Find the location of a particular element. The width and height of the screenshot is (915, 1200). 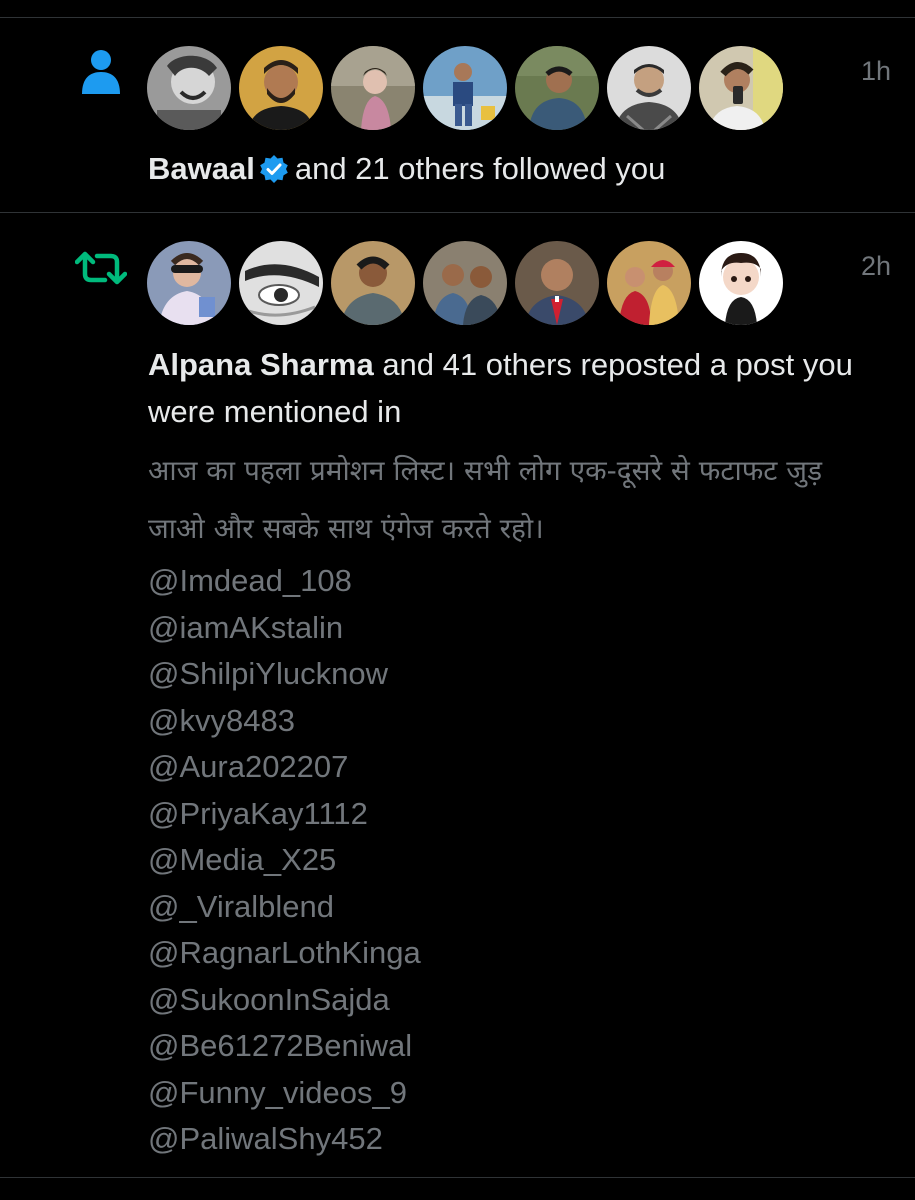

timestamp: 2h is located at coordinates (875, 266).